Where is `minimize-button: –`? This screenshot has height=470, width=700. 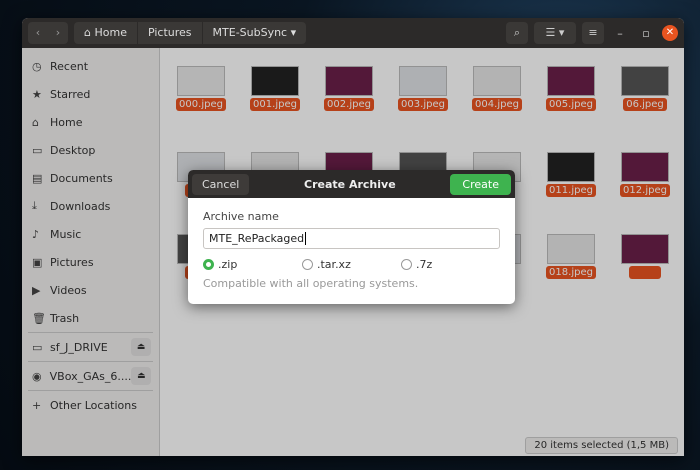
minimize-button: – is located at coordinates (620, 33).